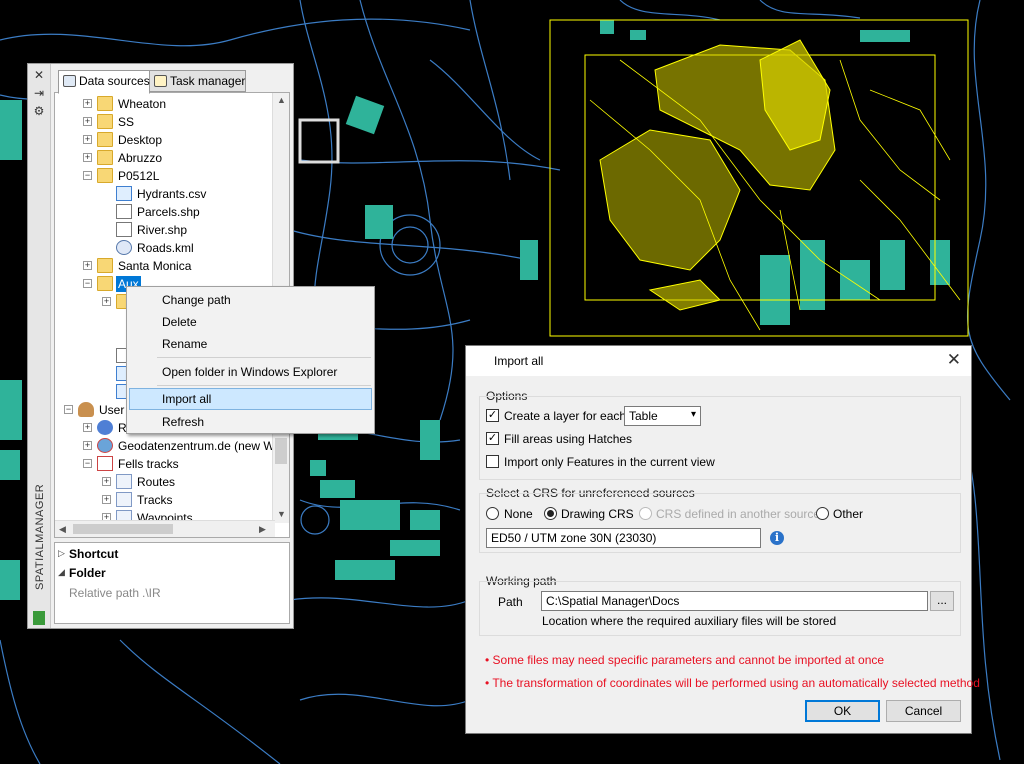 The image size is (1024, 764). What do you see at coordinates (734, 601) in the screenshot?
I see `path-input: C:\Spatial Manager\Docs` at bounding box center [734, 601].